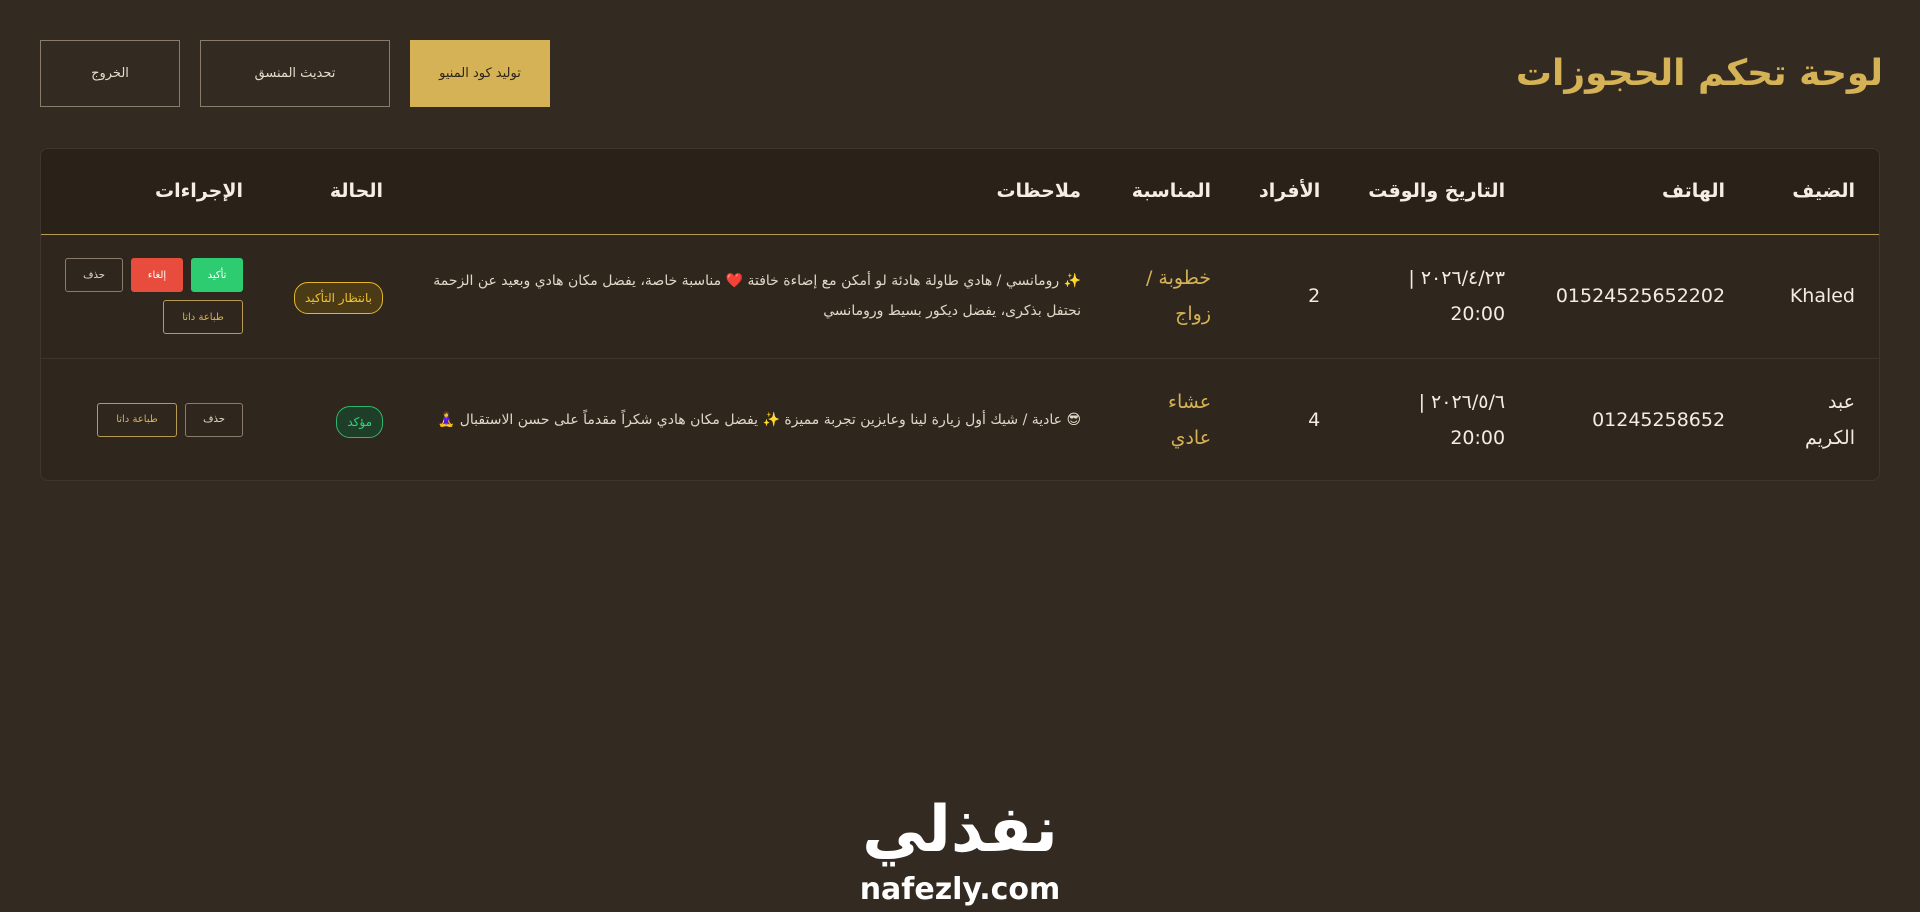 The width and height of the screenshot is (1920, 912). What do you see at coordinates (1462, 419) in the screenshot?
I see `cell-datetime: ٢٠٢٦/٥/٦ | 20:00` at bounding box center [1462, 419].